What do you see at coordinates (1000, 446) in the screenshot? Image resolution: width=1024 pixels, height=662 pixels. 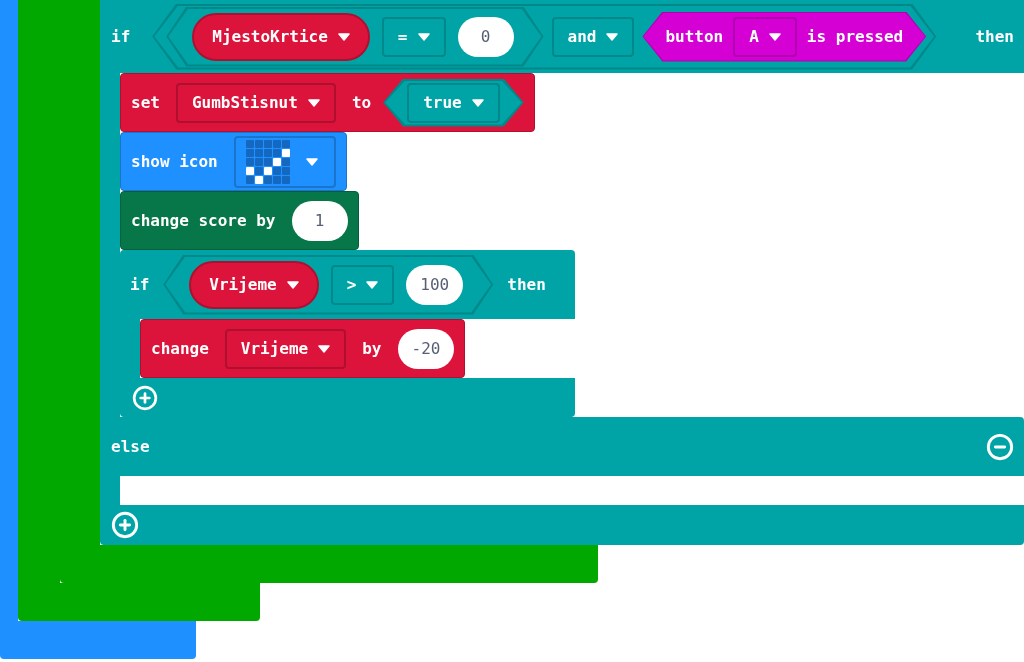 I see `minus-icon` at bounding box center [1000, 446].